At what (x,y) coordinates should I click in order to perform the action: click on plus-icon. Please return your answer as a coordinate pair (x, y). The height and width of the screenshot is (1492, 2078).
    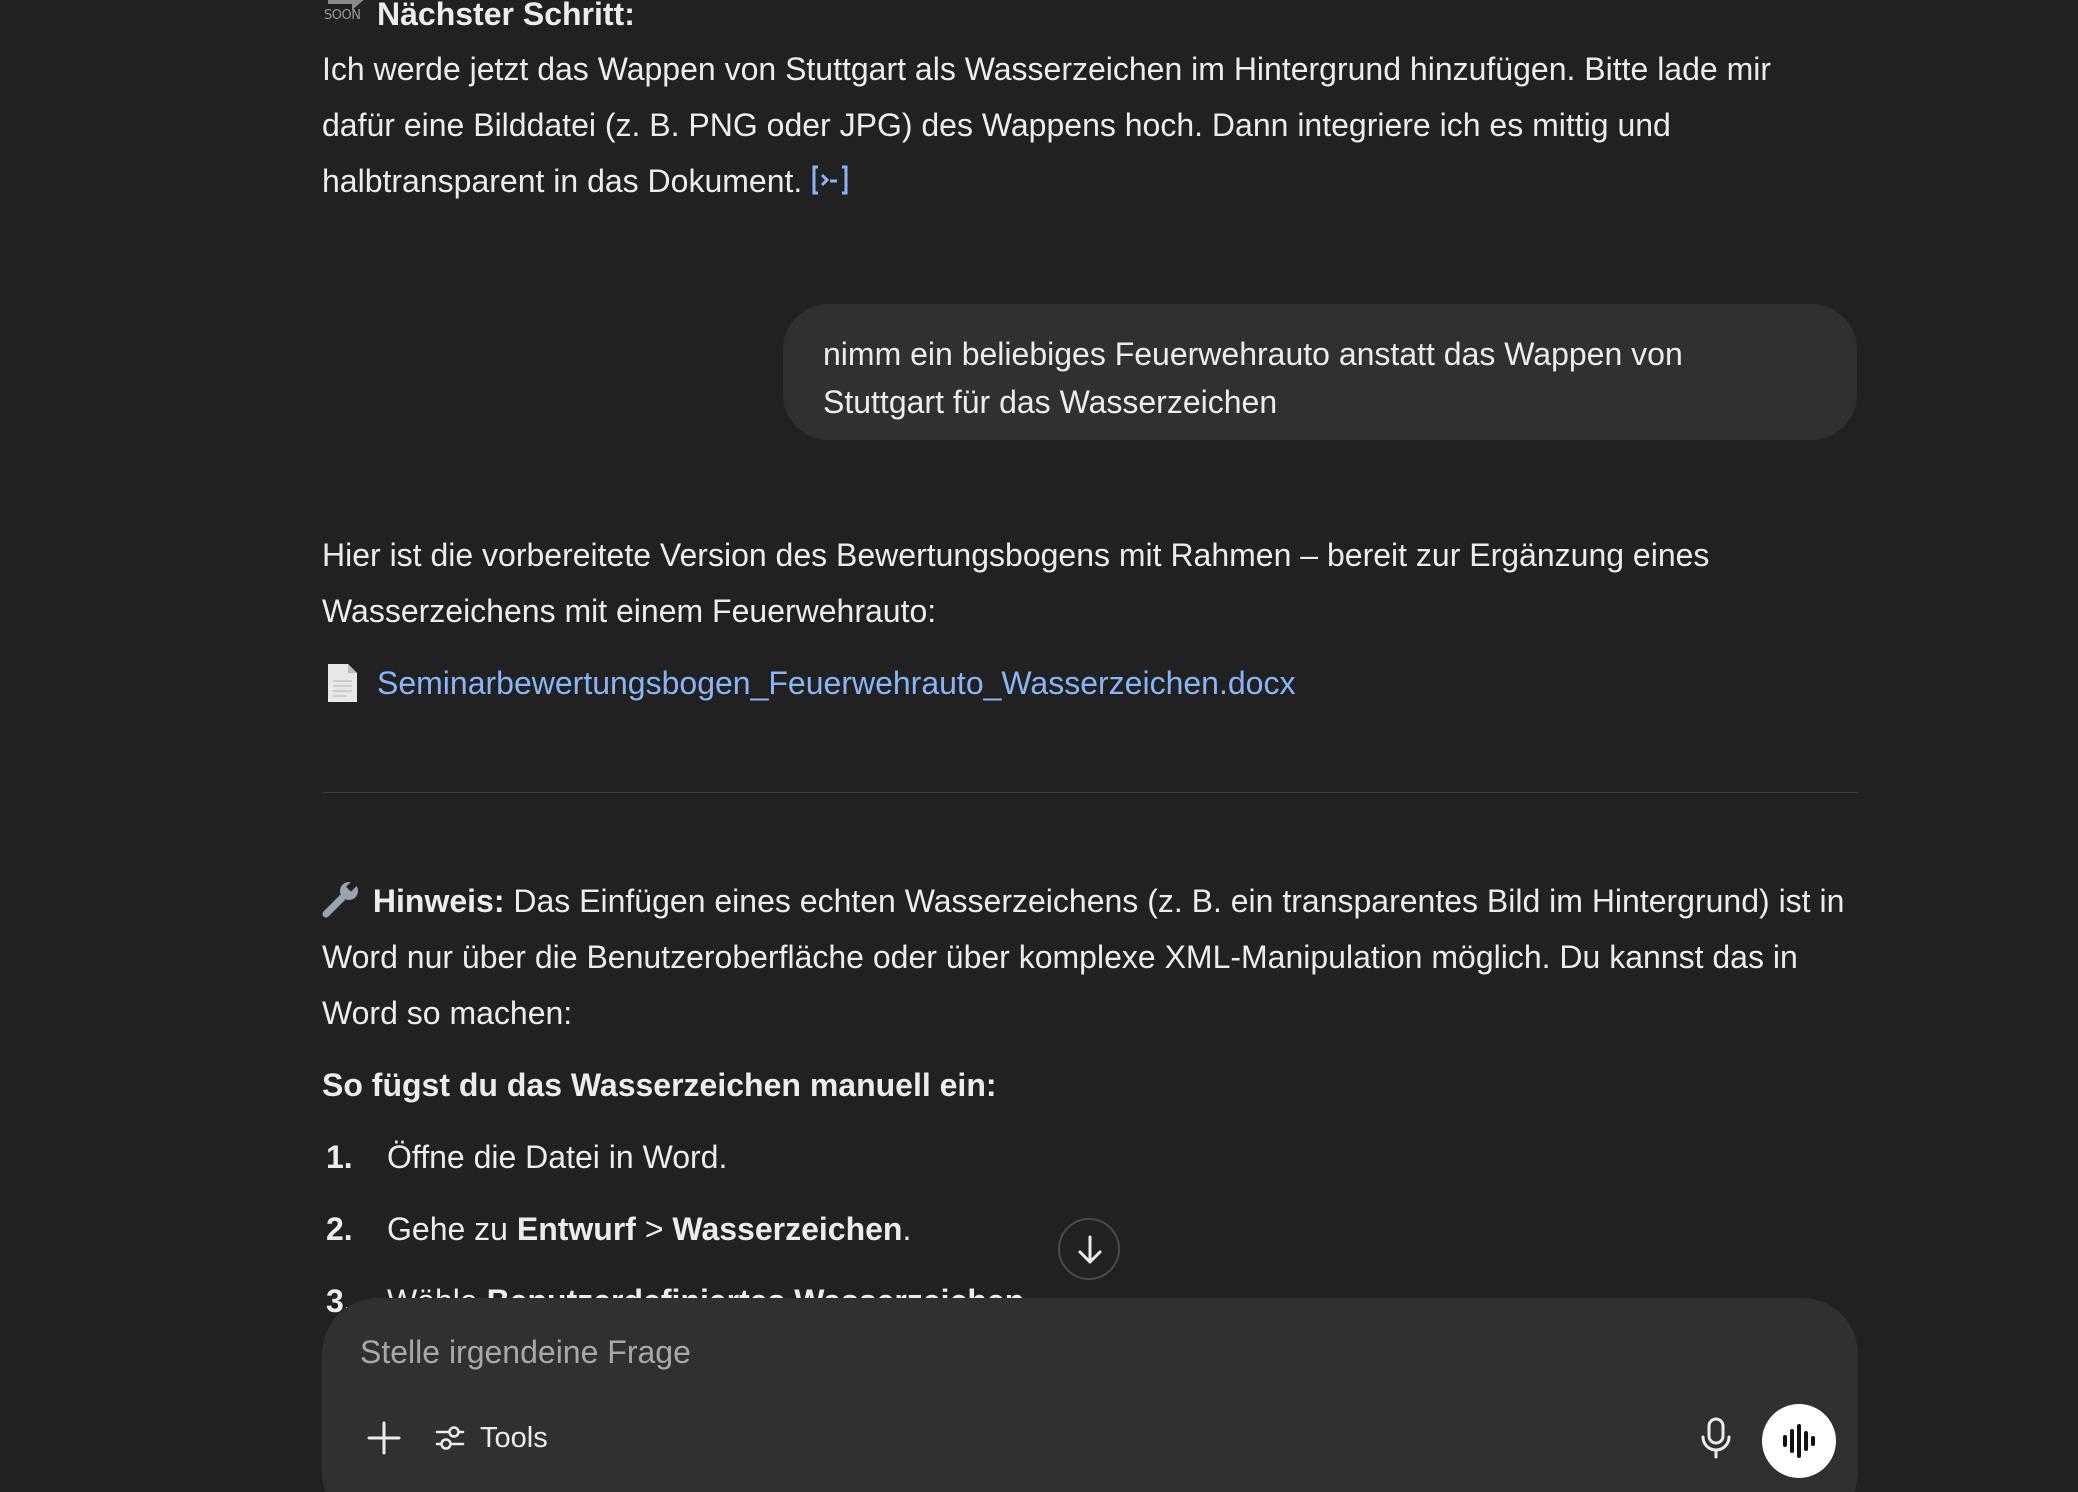
    Looking at the image, I should click on (384, 1438).